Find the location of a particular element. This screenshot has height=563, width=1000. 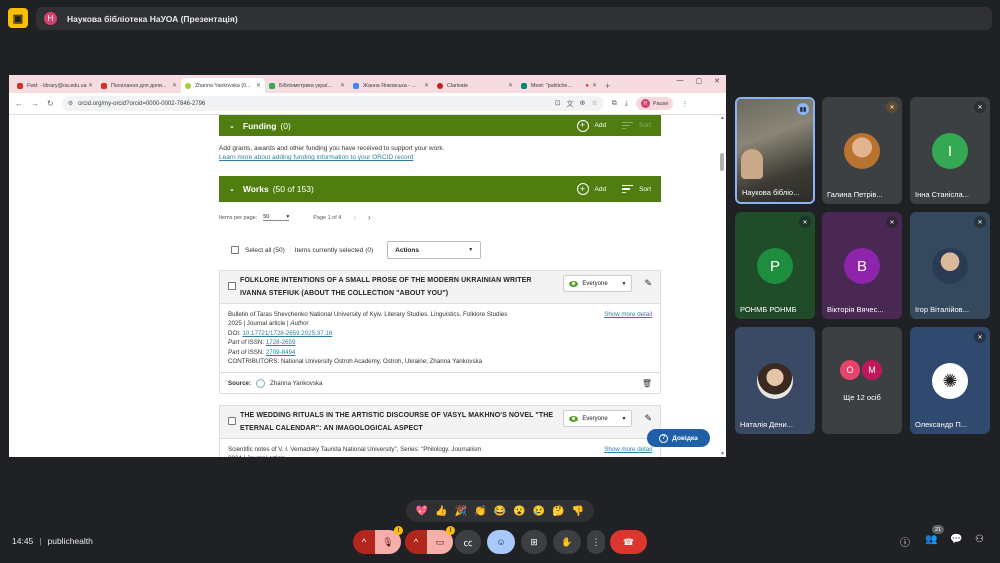

browser-tab: Жанна Янковська - ... ✕ is located at coordinates (391, 85).